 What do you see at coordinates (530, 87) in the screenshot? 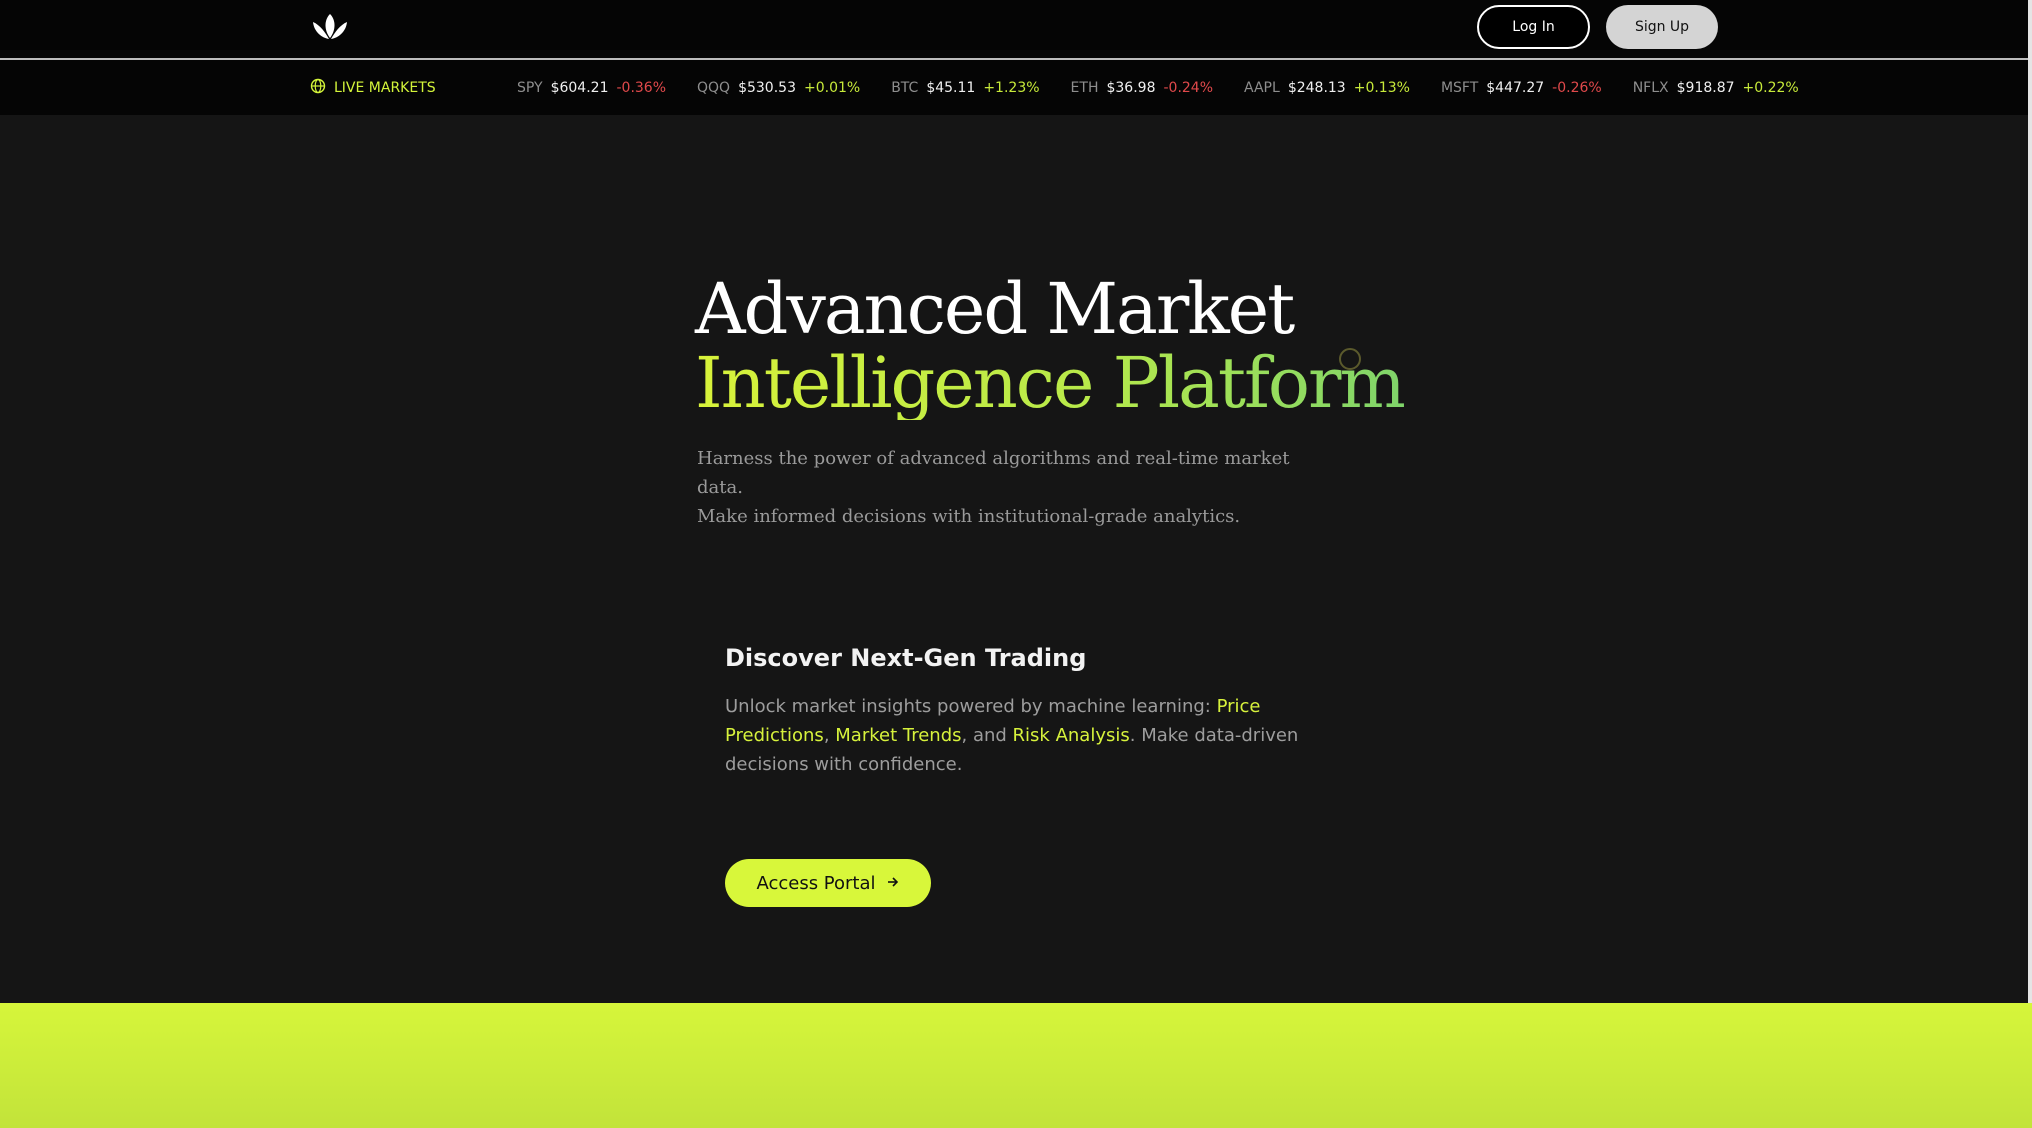
I see `ticker-symbol: SPY` at bounding box center [530, 87].